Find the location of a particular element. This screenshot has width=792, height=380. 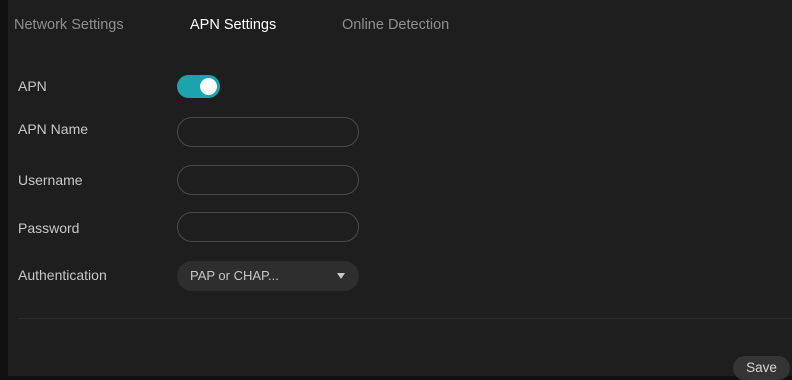

apn-toggle-knob is located at coordinates (208, 86).